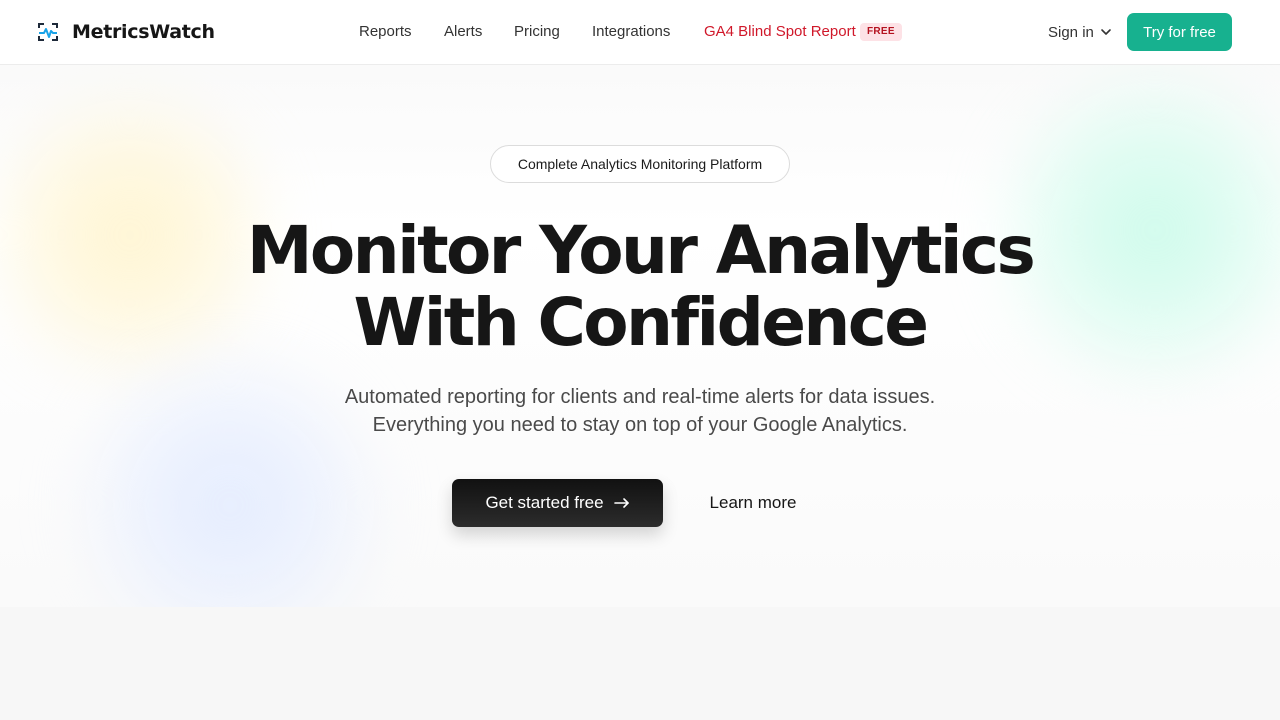 The width and height of the screenshot is (1280, 720). What do you see at coordinates (753, 503) in the screenshot?
I see `learn-more-button: Learn more` at bounding box center [753, 503].